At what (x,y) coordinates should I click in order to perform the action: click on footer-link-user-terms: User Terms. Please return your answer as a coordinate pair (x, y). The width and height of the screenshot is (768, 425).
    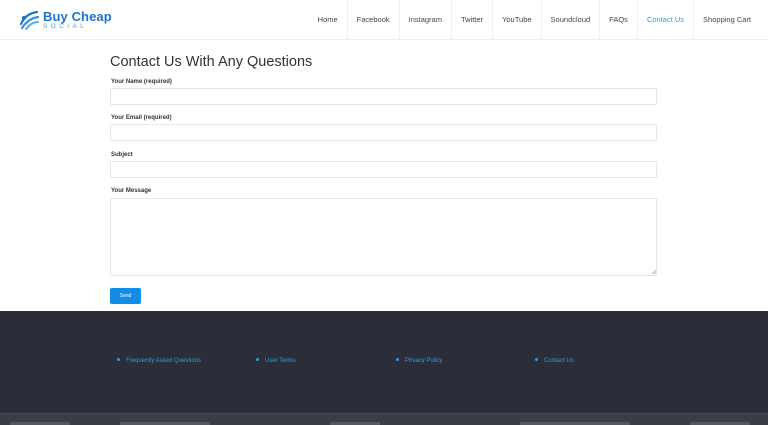
    Looking at the image, I should click on (276, 360).